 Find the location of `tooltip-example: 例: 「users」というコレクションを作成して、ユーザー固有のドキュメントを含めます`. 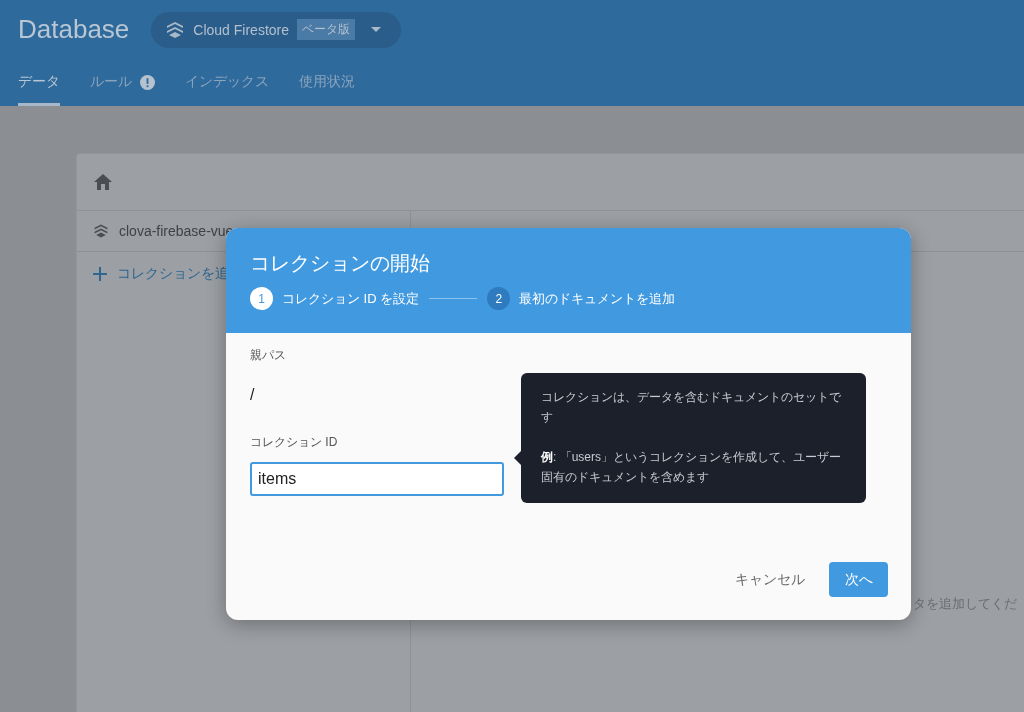

tooltip-example: 例: 「users」というコレクションを作成して、ユーザー固有のドキュメントを含めます is located at coordinates (691, 467).